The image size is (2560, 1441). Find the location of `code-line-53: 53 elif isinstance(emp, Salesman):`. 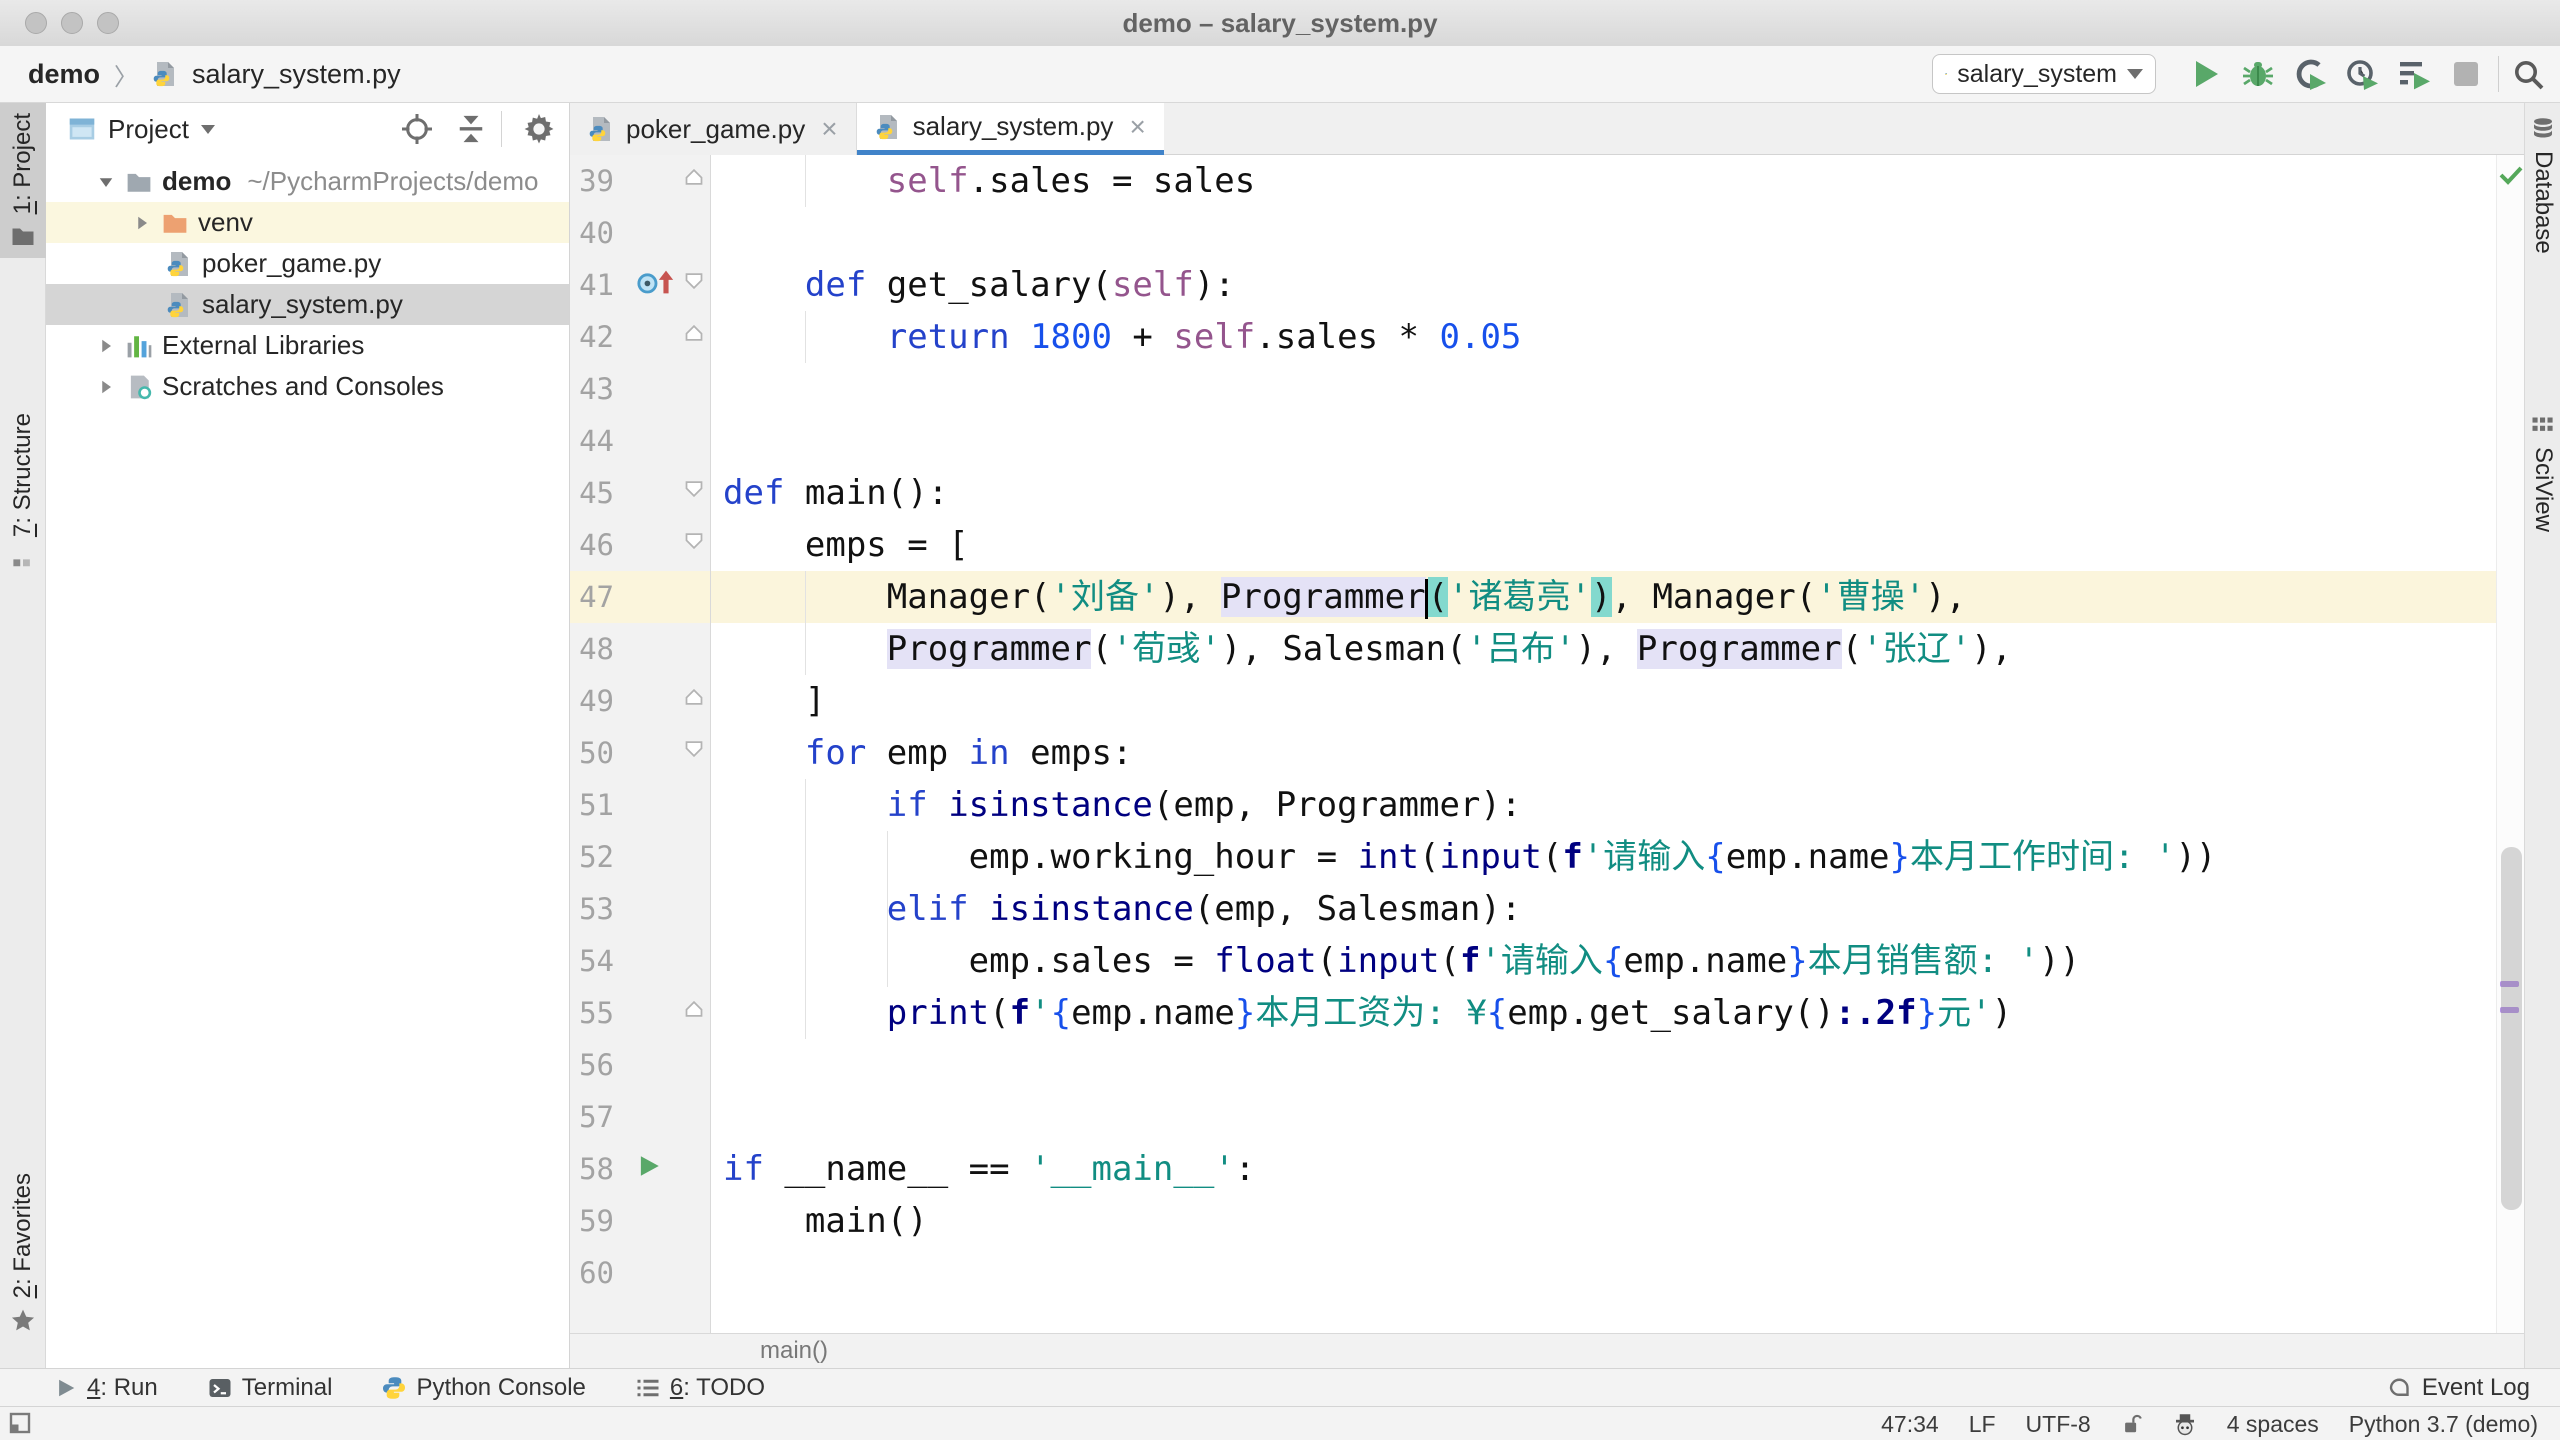

code-line-53: 53 elif isinstance(emp, Salesman): is located at coordinates (1533, 909).